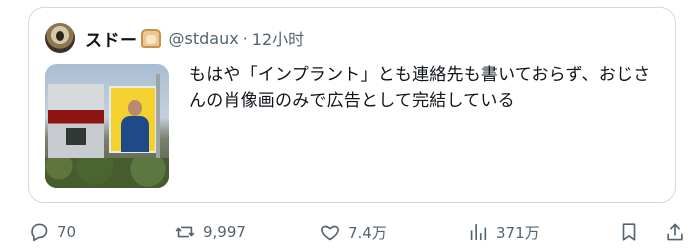 This screenshot has height=251, width=690. I want to click on quoted-post-header: スドー @stdaux · 12小时, so click(174, 38).